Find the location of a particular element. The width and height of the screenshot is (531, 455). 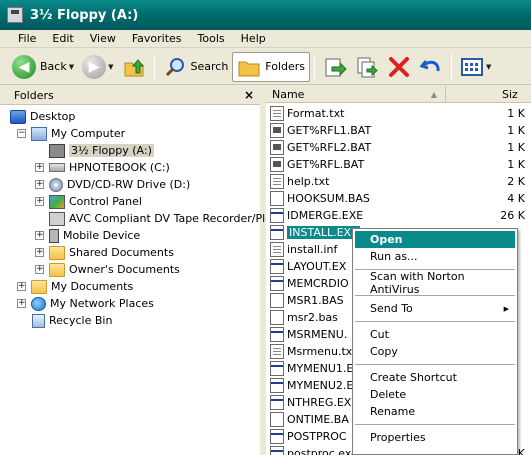

context-open: Open is located at coordinates (435, 239).